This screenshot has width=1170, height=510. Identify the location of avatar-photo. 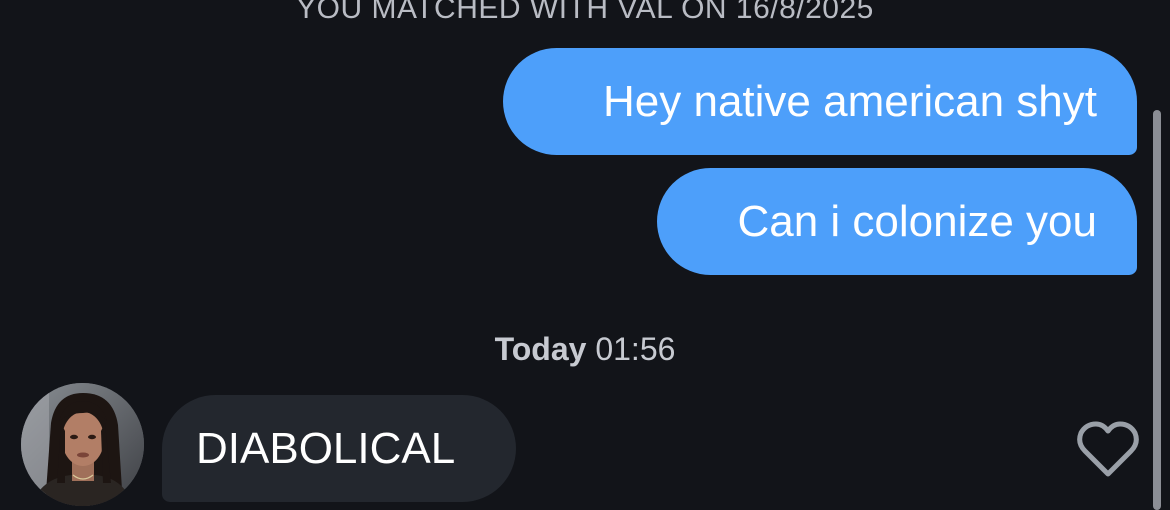
(82, 444).